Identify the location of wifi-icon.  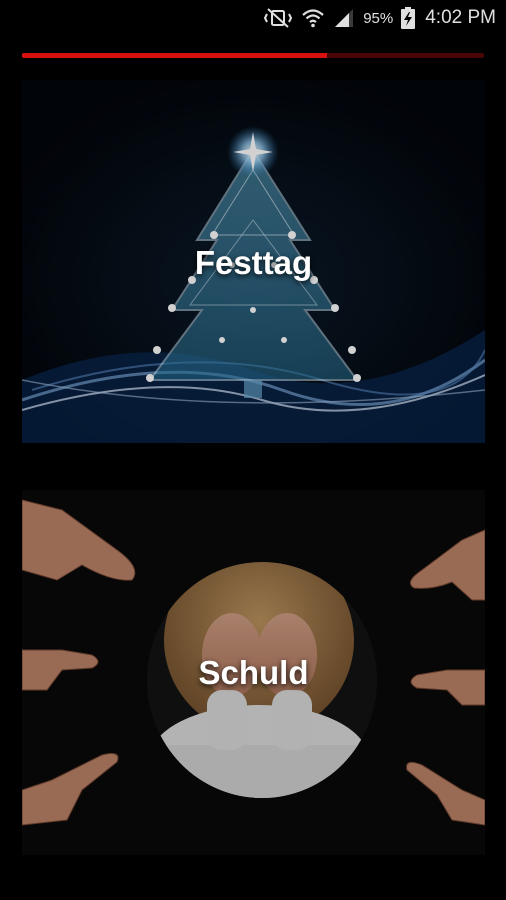
(313, 18).